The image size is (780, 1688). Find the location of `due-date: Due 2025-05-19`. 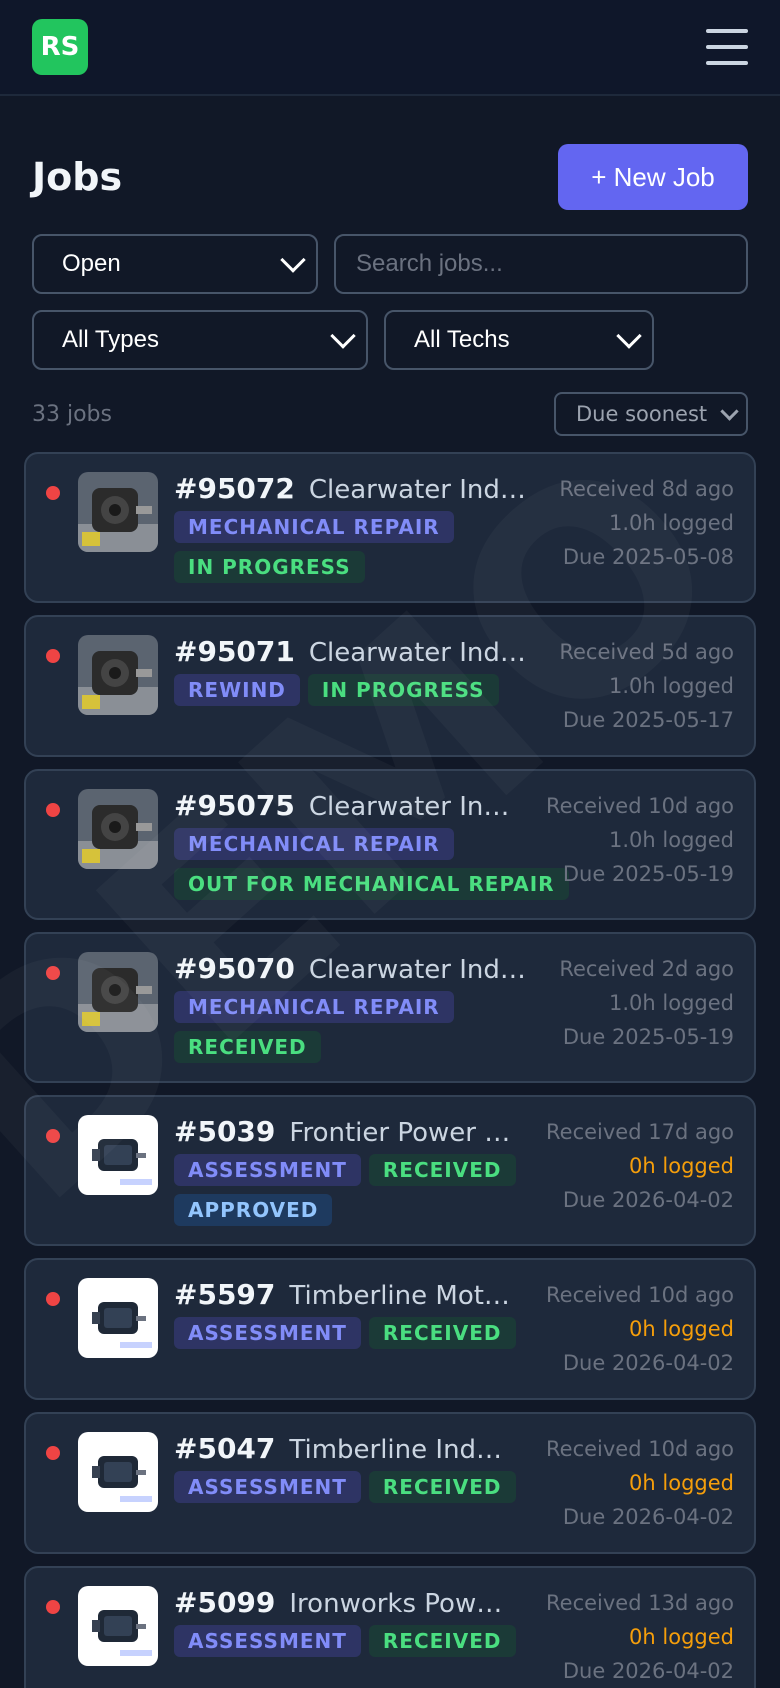

due-date: Due 2025-05-19 is located at coordinates (648, 874).